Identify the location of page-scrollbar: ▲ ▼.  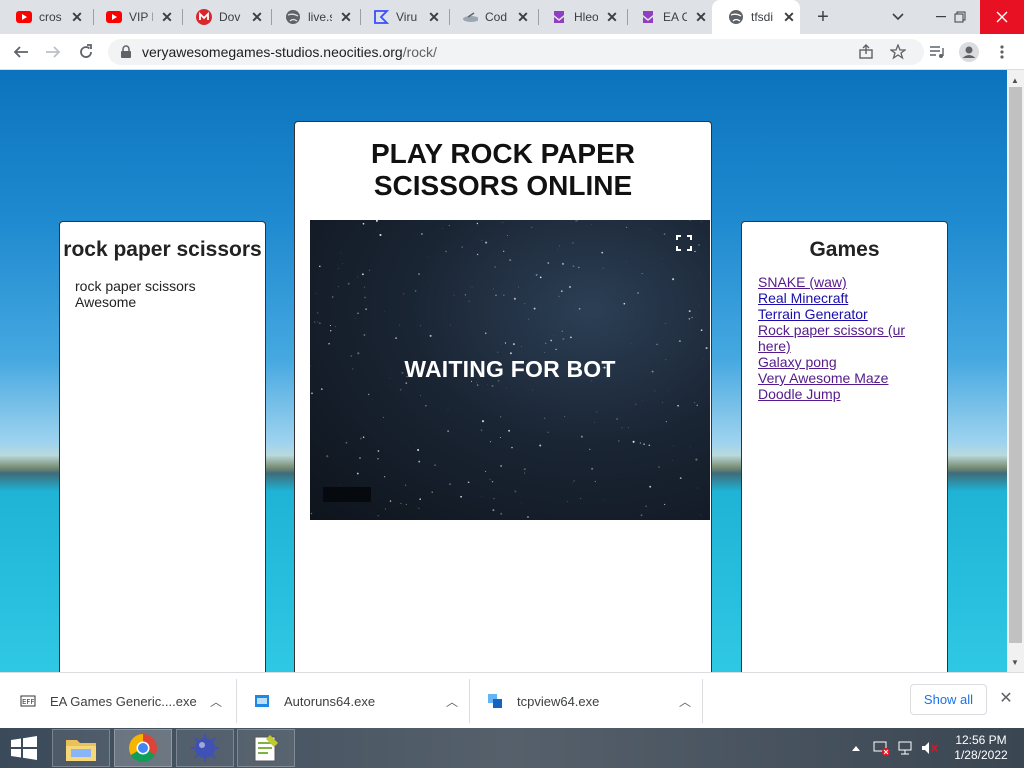
(1015, 371).